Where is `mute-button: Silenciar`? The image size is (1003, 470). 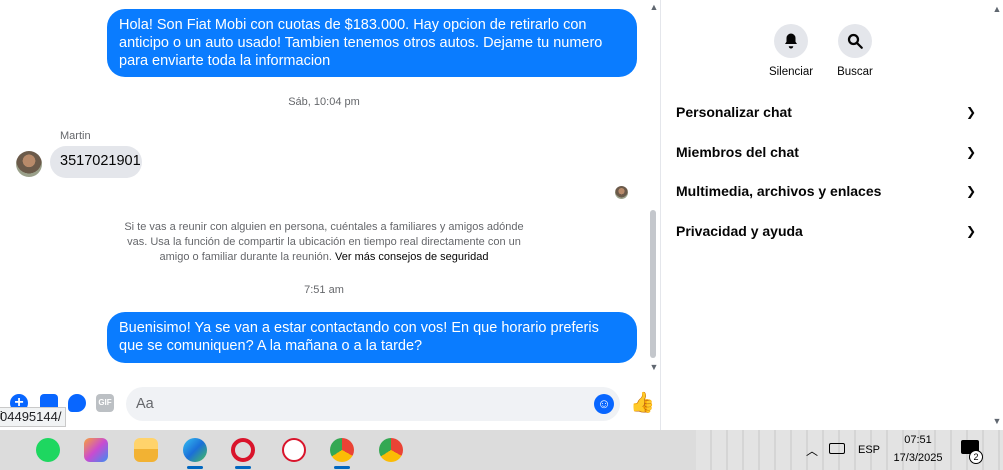
mute-button: Silenciar is located at coordinates (791, 51).